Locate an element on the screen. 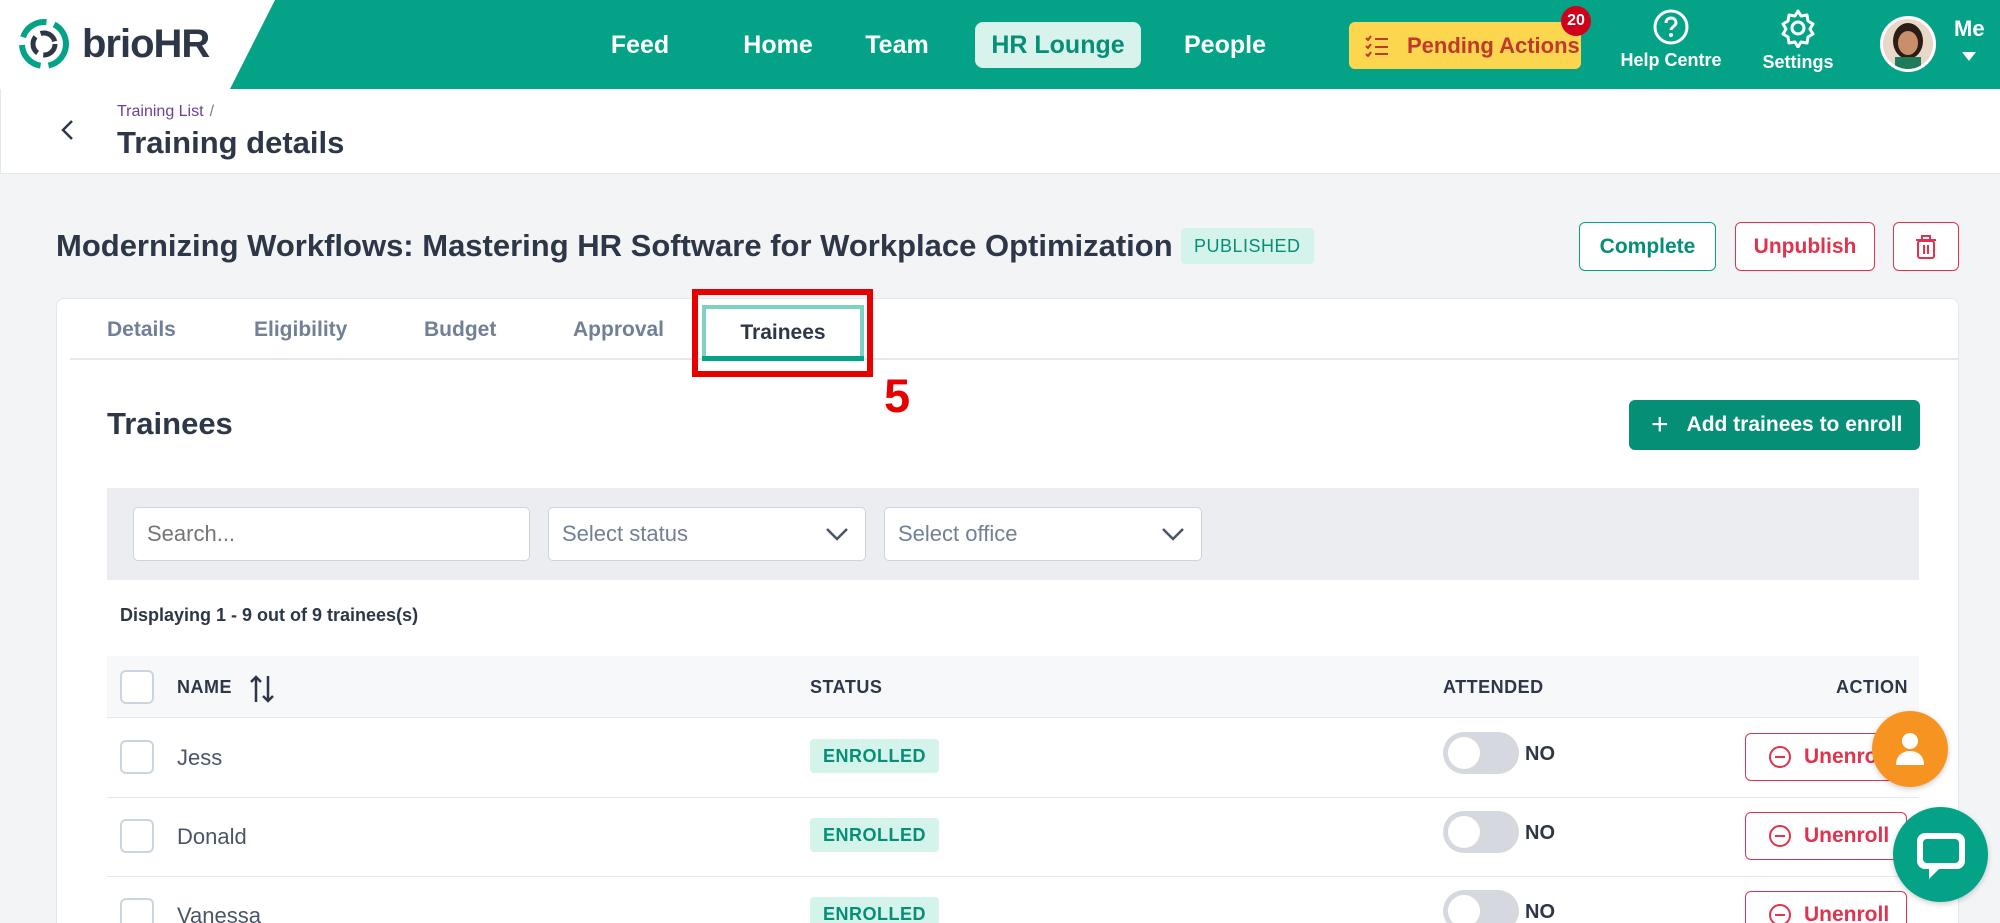 This screenshot has width=2000, height=923. breadcrumb-training-list: Training List is located at coordinates (160, 111).